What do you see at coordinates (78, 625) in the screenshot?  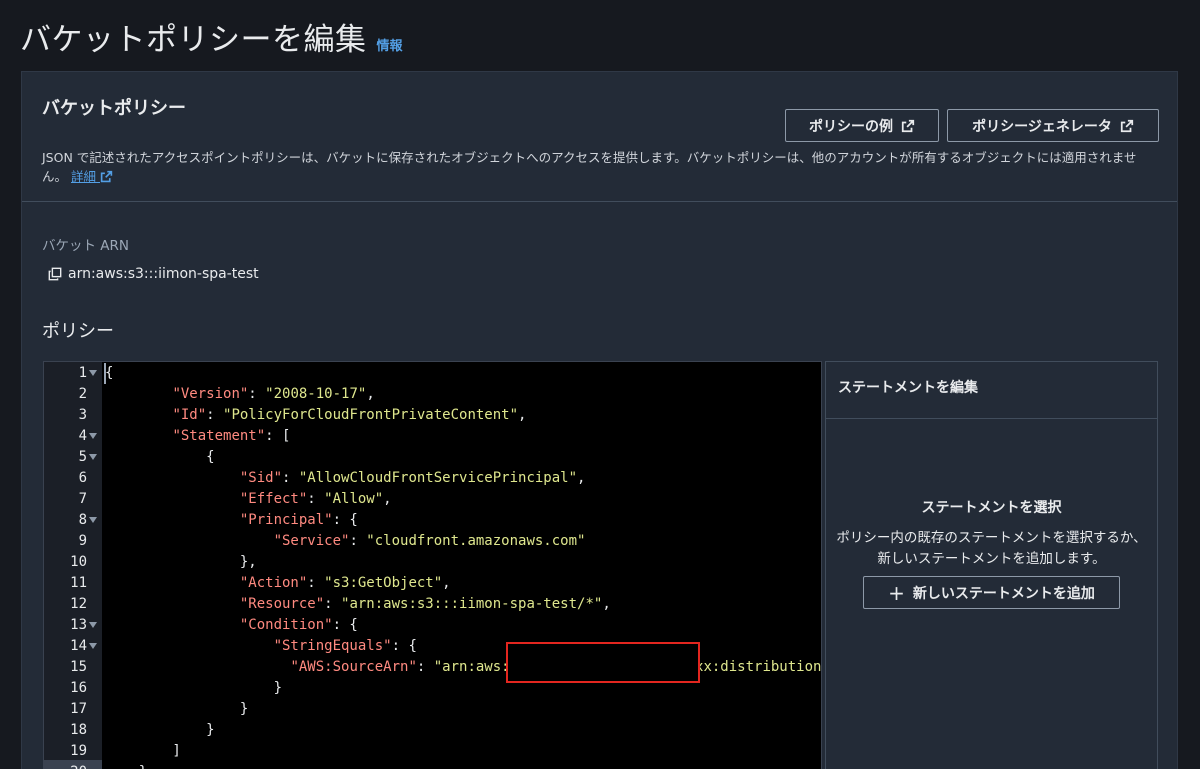 I see `line-number: 13` at bounding box center [78, 625].